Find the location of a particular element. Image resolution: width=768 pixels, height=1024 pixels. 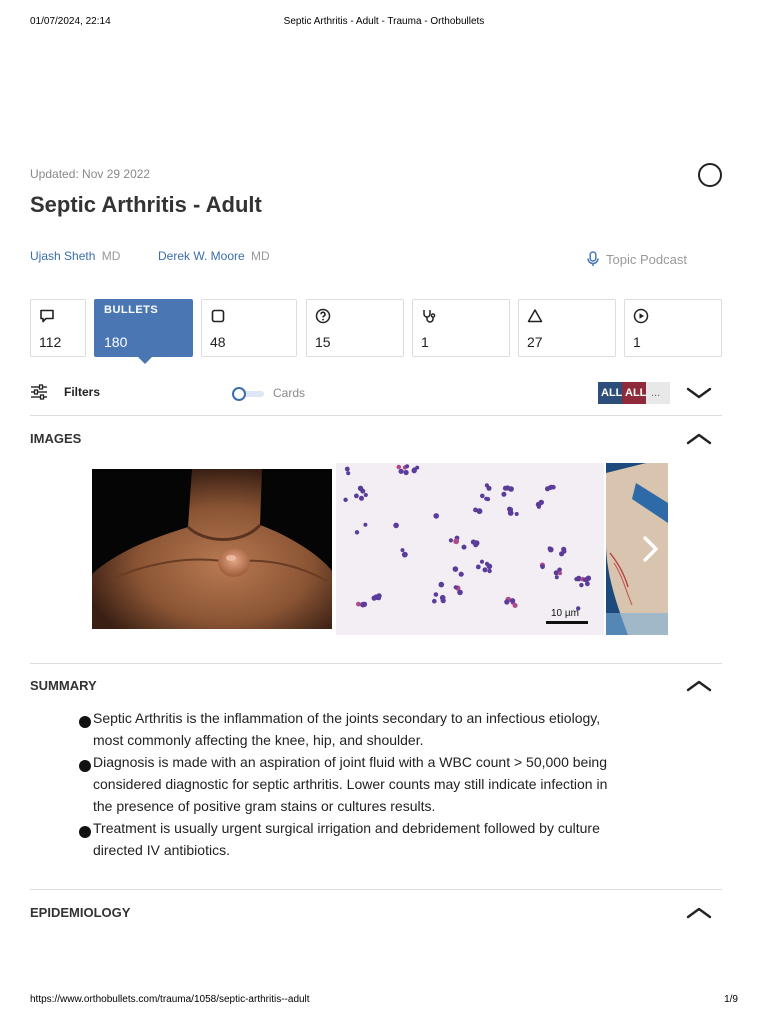

scale-bar is located at coordinates (567, 622).